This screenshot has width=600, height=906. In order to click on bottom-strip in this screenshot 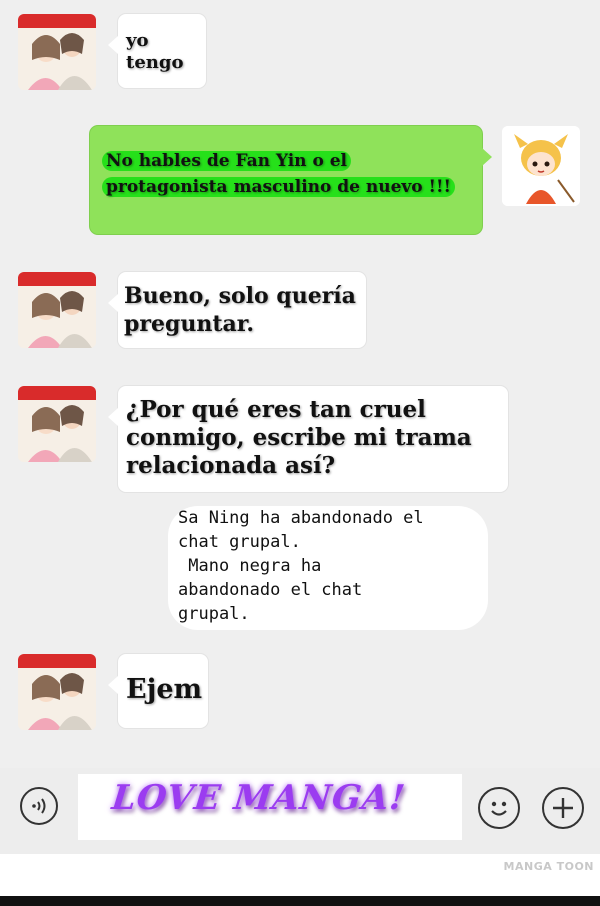, I will do `click(300, 901)`.